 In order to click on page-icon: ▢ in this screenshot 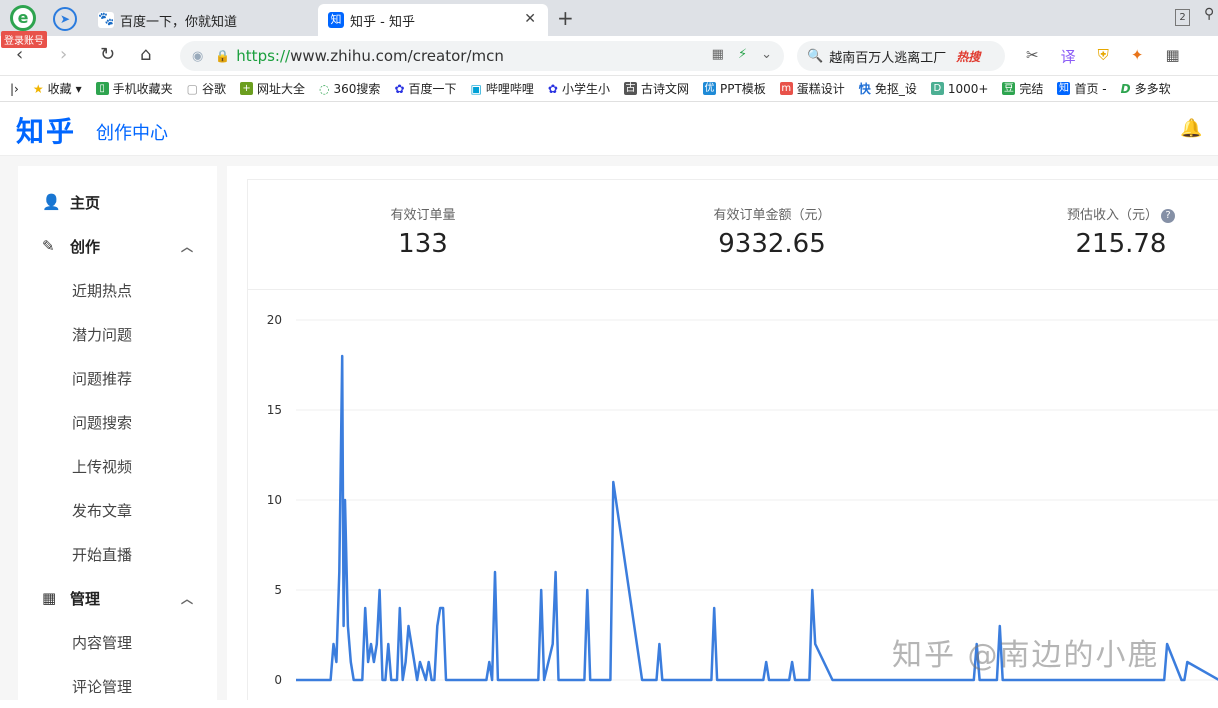, I will do `click(192, 88)`.